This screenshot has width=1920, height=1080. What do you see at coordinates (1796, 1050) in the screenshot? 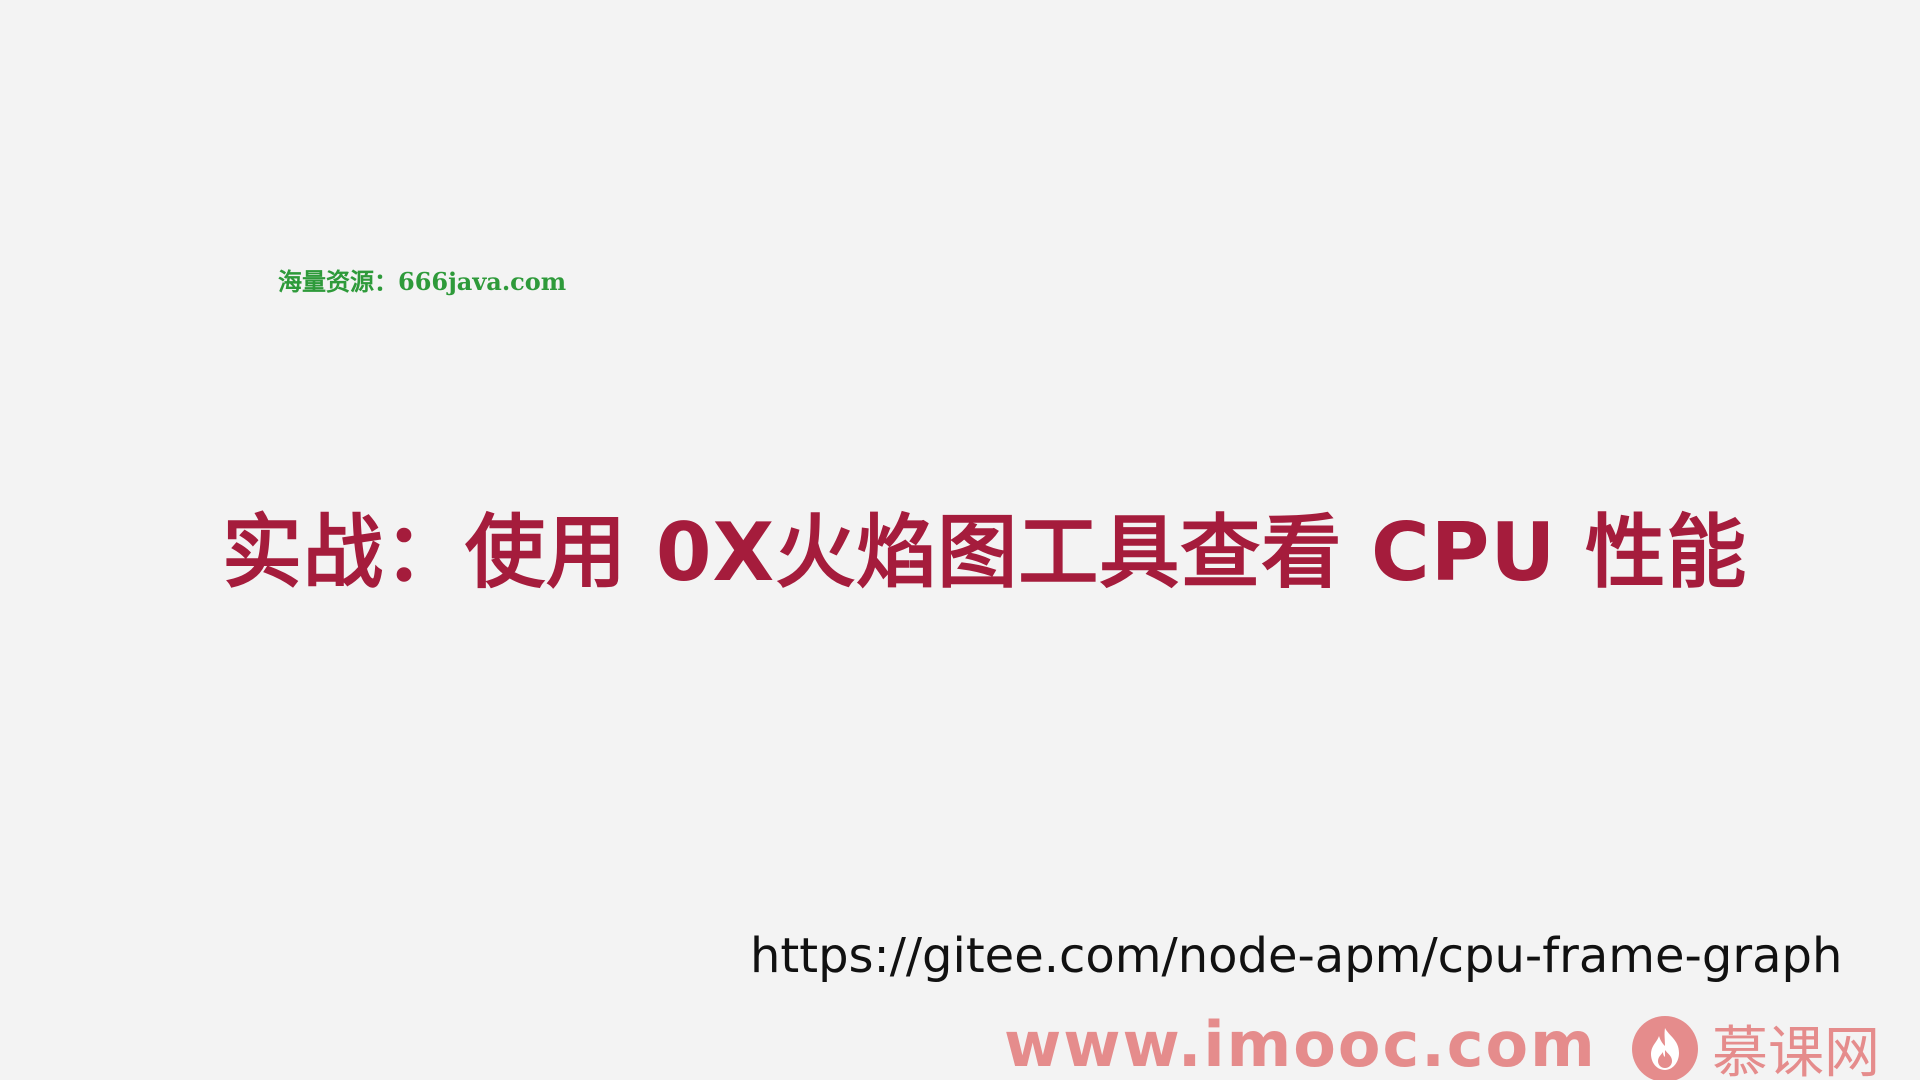
I see `brand-name: 慕课网` at bounding box center [1796, 1050].